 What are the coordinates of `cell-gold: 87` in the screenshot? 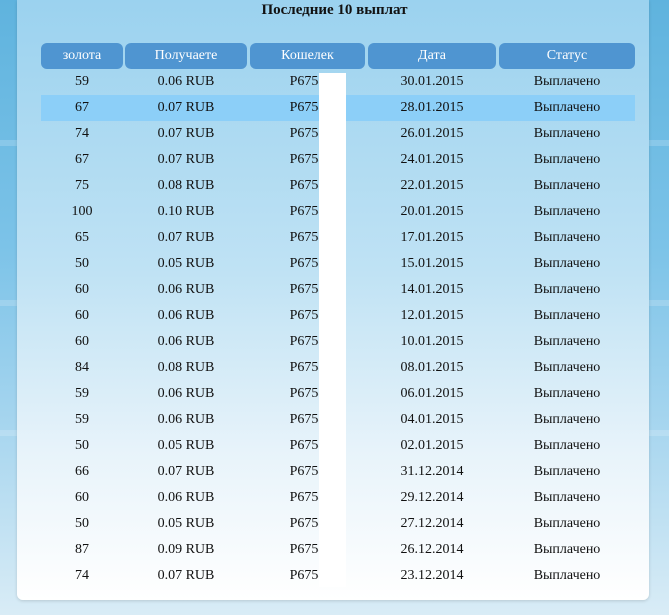 It's located at (82, 549).